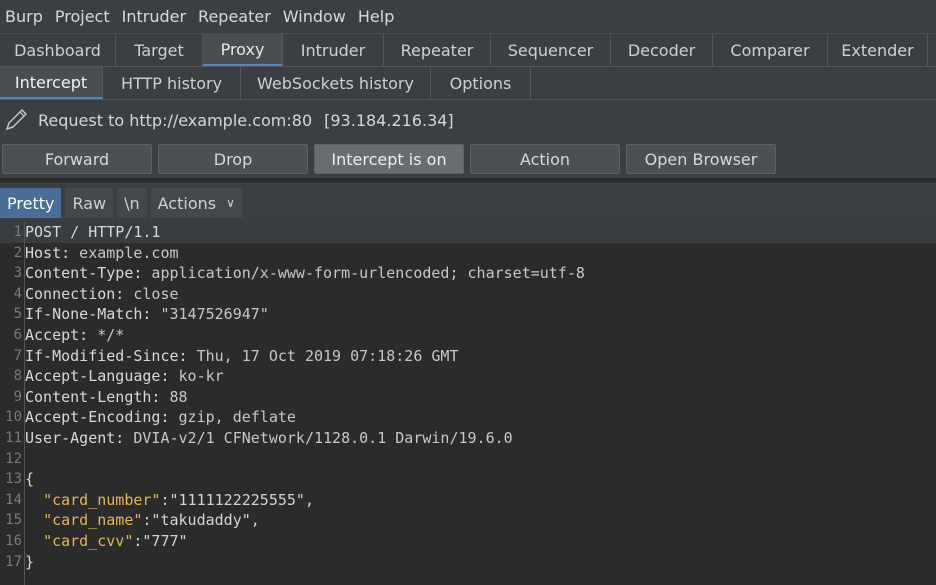 The image size is (936, 585). Describe the element at coordinates (481, 83) in the screenshot. I see `tab-options: Options` at that location.